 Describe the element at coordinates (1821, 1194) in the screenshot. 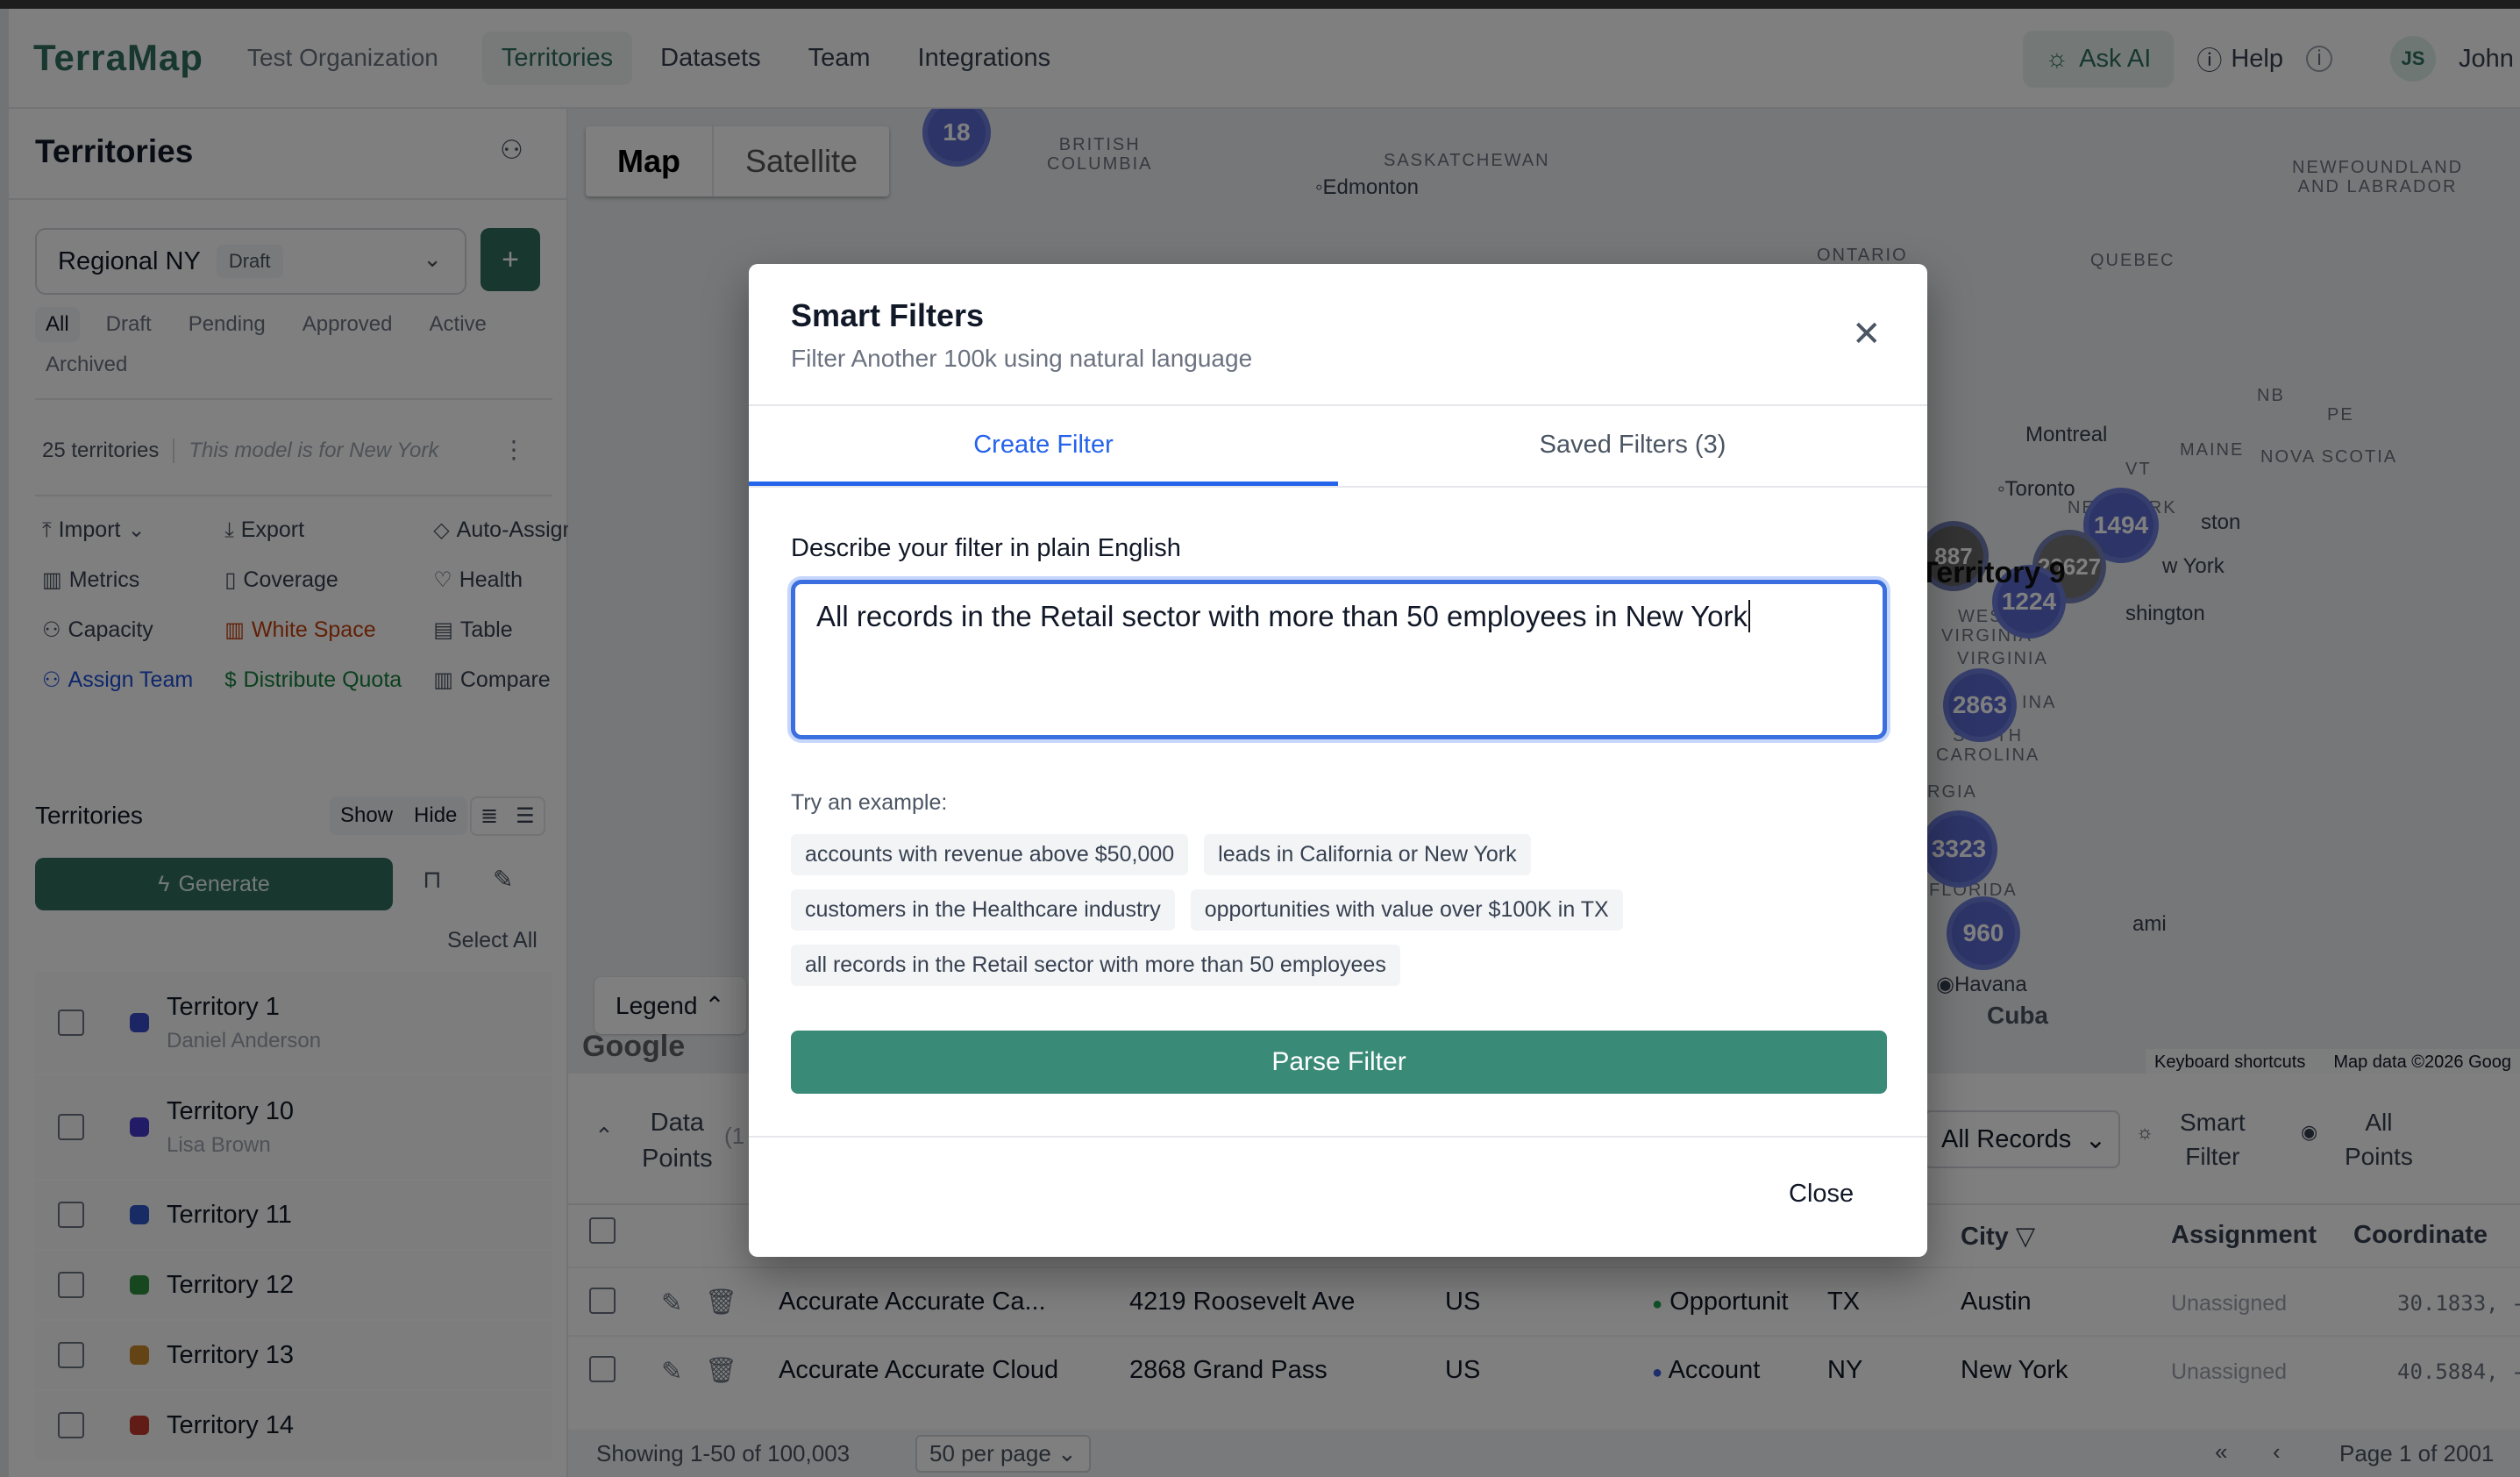

I see `close-button: Close` at that location.